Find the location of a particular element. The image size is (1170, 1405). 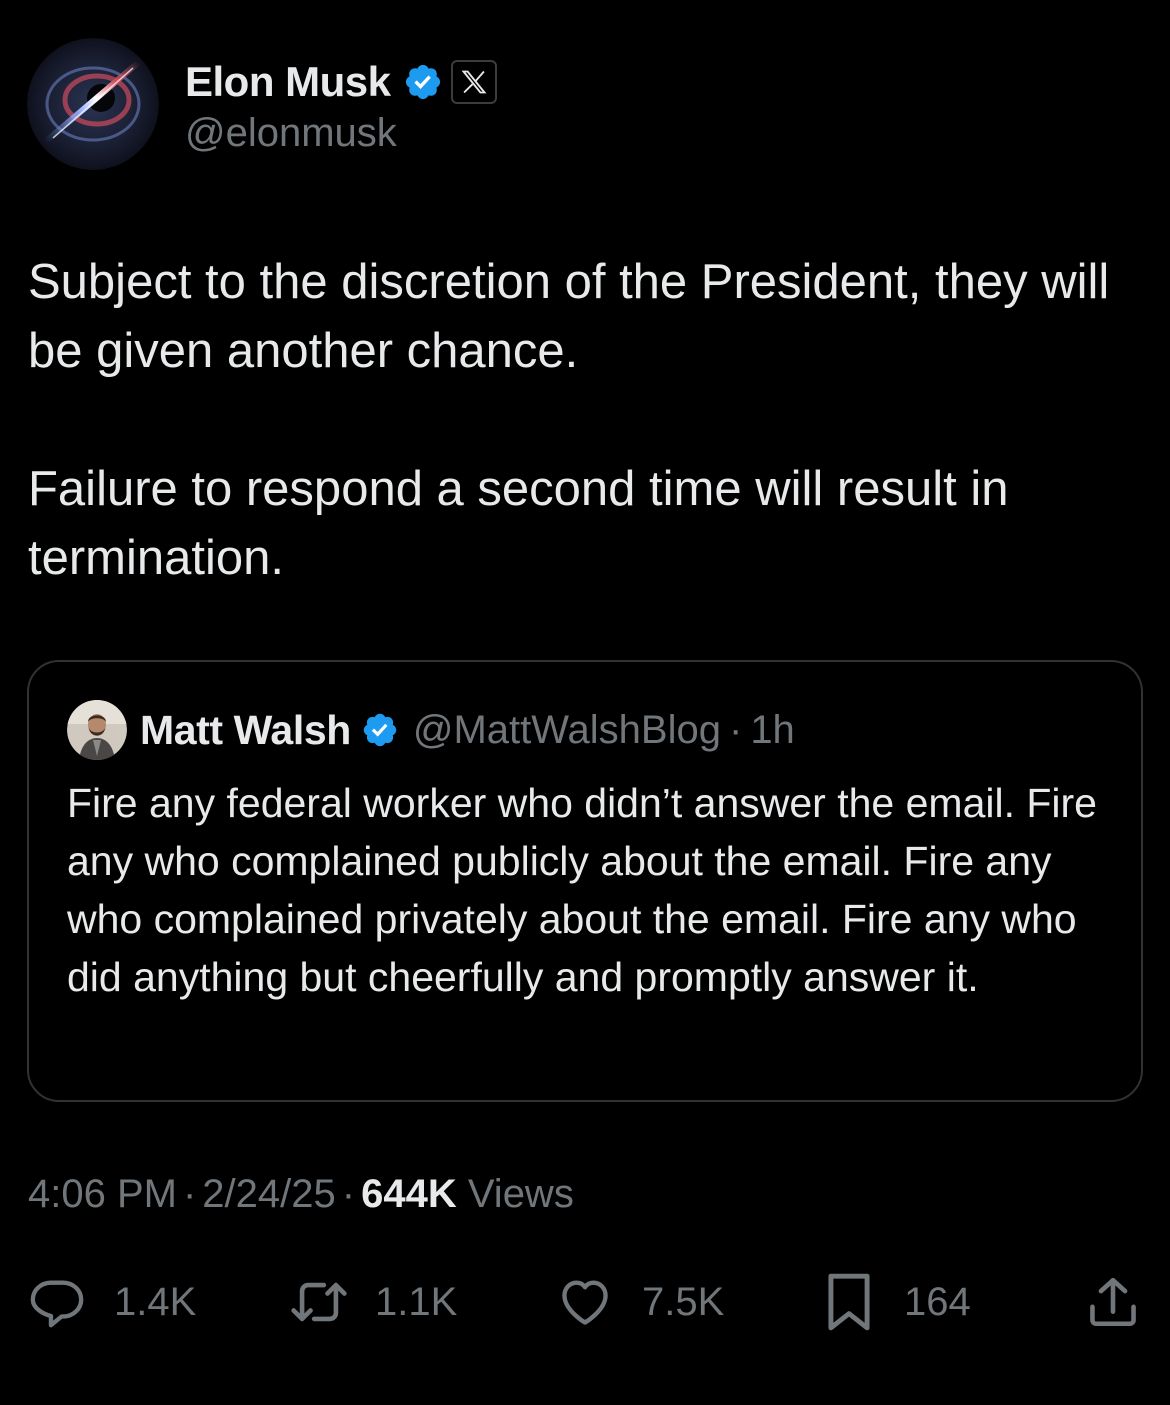

tweet-header: Elon Musk @elonmusk is located at coordinates (262, 104).